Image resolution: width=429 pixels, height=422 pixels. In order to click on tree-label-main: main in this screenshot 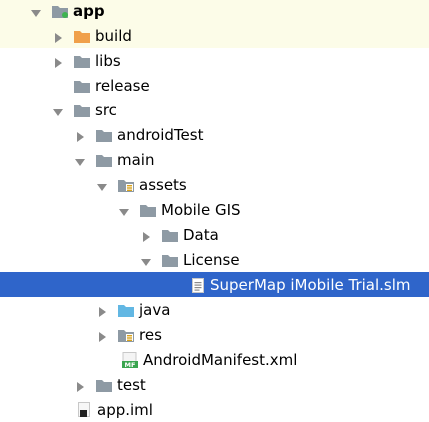, I will do `click(136, 159)`.